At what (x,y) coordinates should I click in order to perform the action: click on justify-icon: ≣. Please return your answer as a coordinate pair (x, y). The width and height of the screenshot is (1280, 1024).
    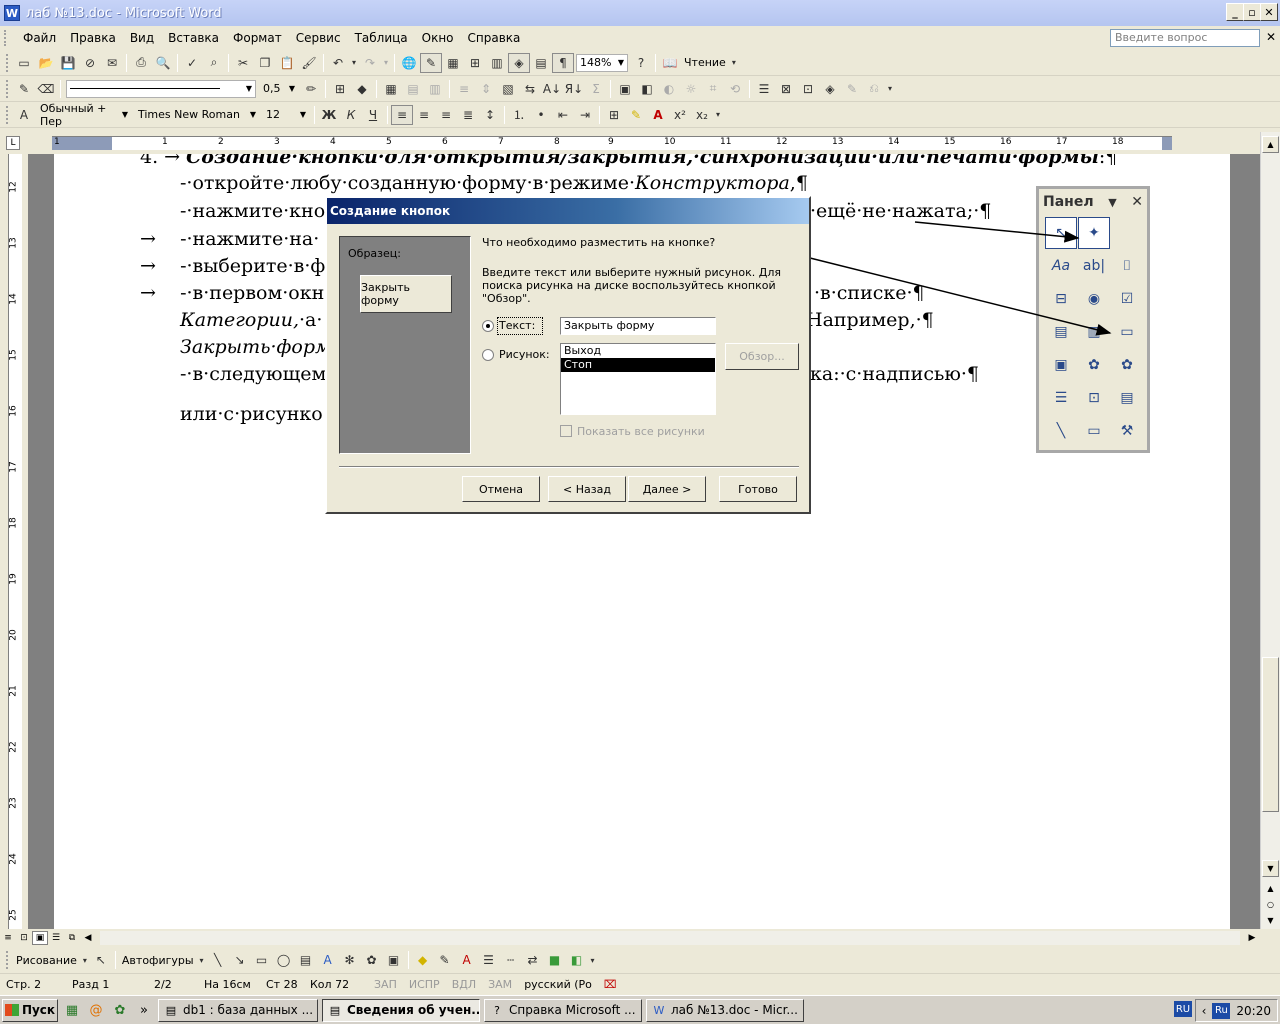
    Looking at the image, I should click on (468, 115).